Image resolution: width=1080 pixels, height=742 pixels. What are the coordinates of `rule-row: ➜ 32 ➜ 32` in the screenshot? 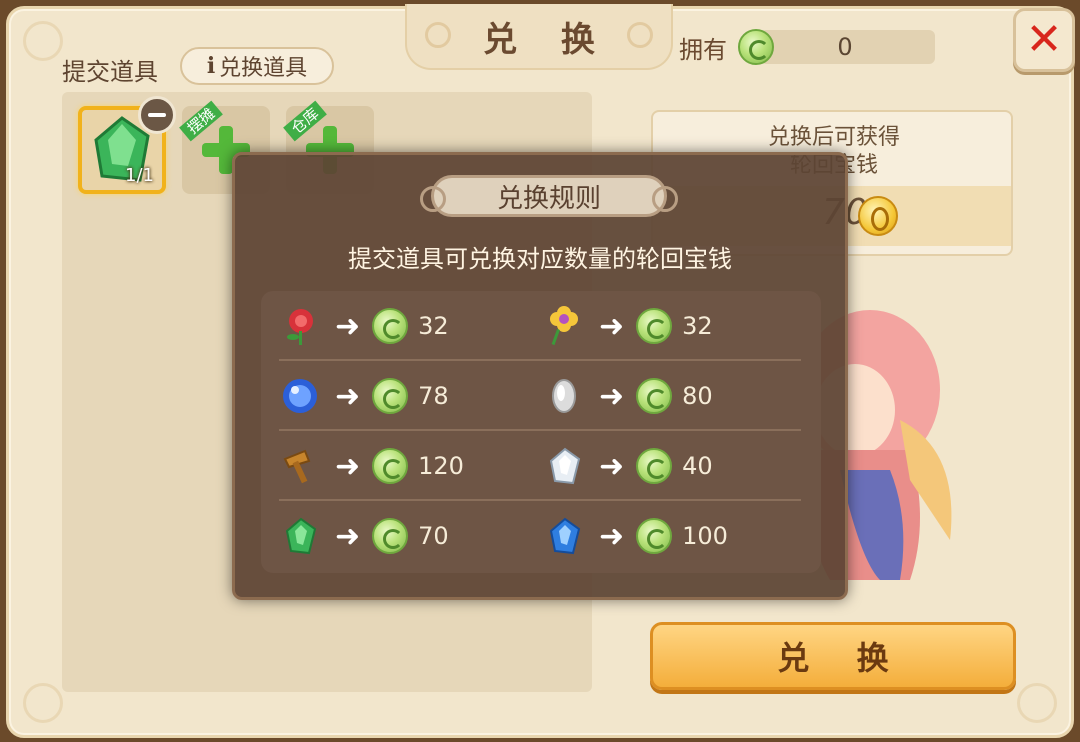 It's located at (540, 326).